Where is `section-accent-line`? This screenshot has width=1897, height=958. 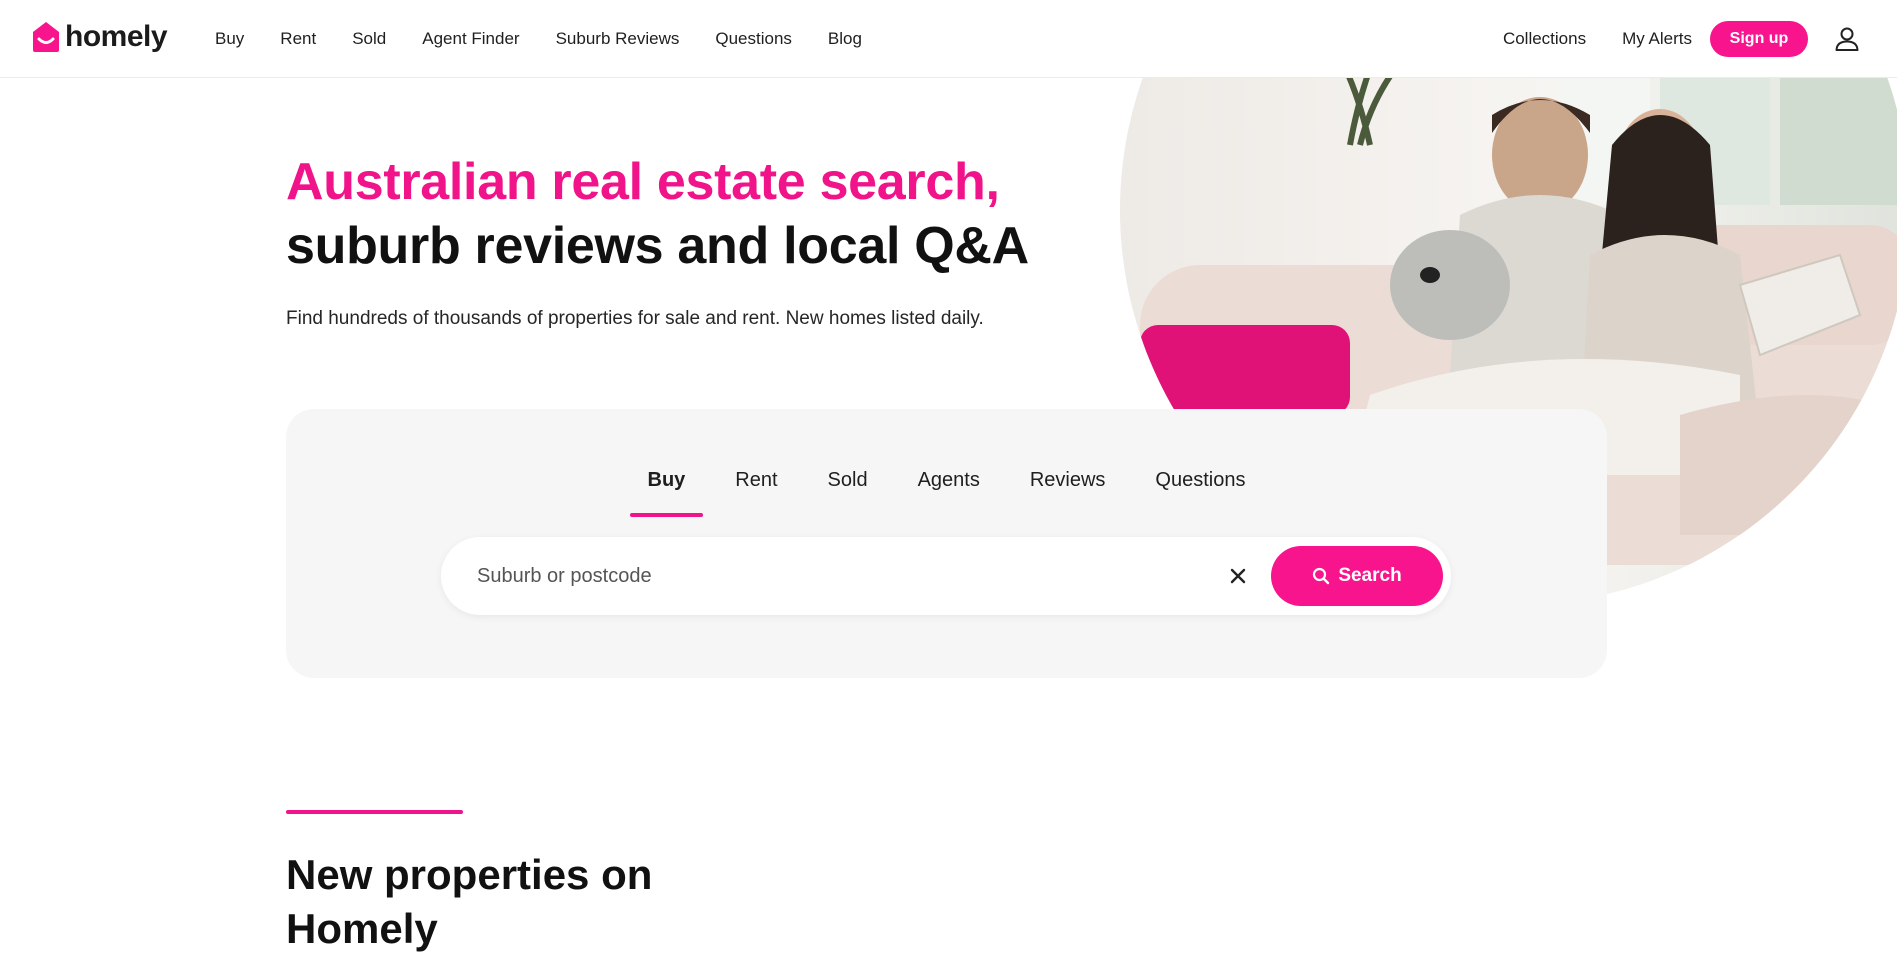 section-accent-line is located at coordinates (374, 812).